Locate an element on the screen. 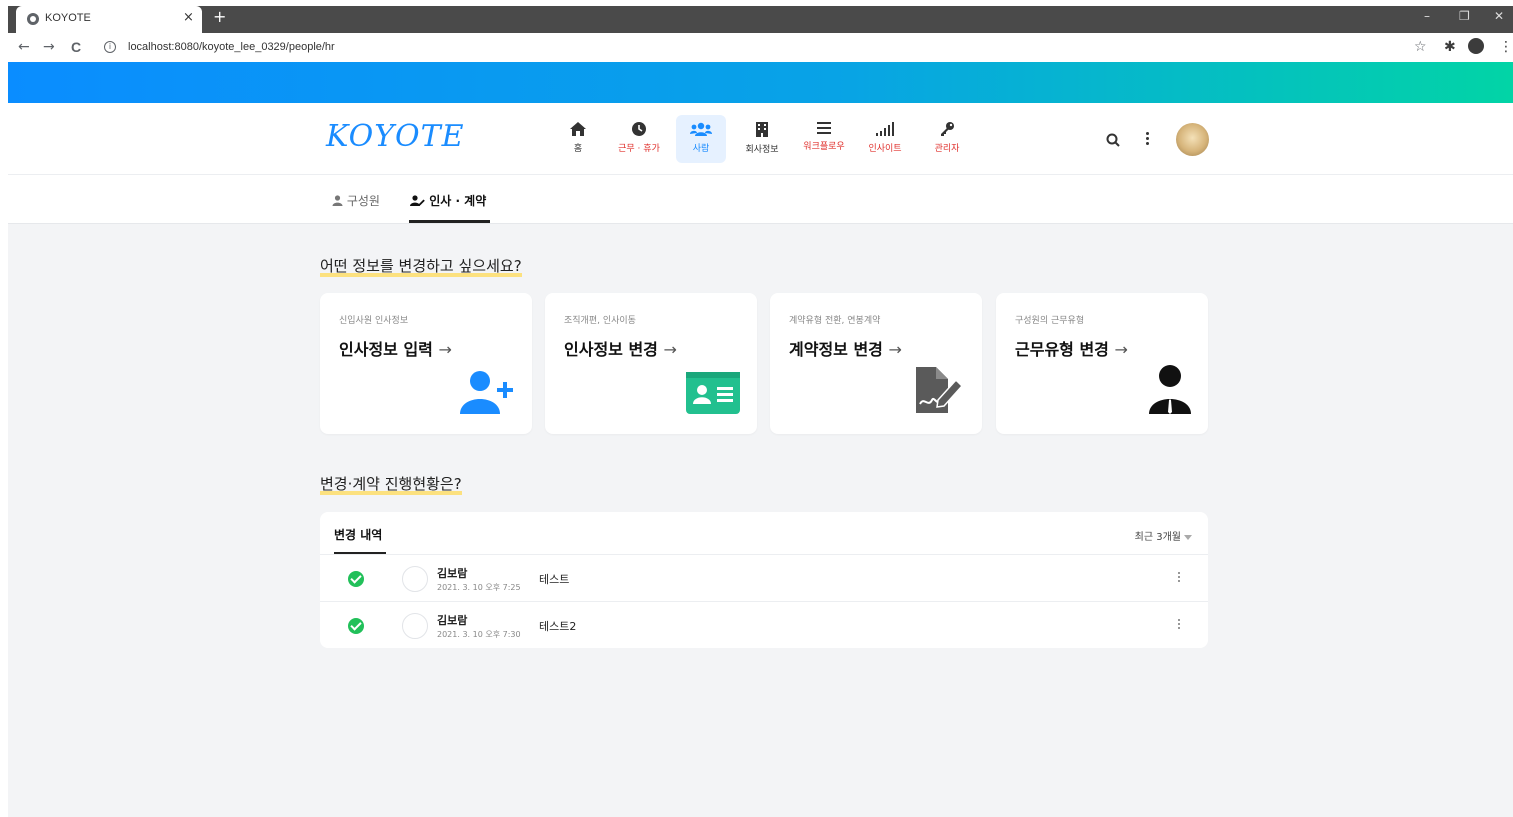 This screenshot has width=1513, height=817. tab-strip is located at coordinates (760, 19).